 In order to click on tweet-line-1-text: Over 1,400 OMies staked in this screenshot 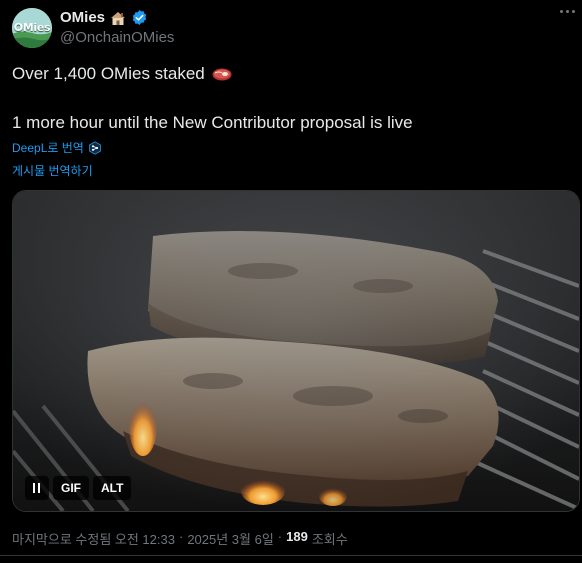, I will do `click(108, 73)`.